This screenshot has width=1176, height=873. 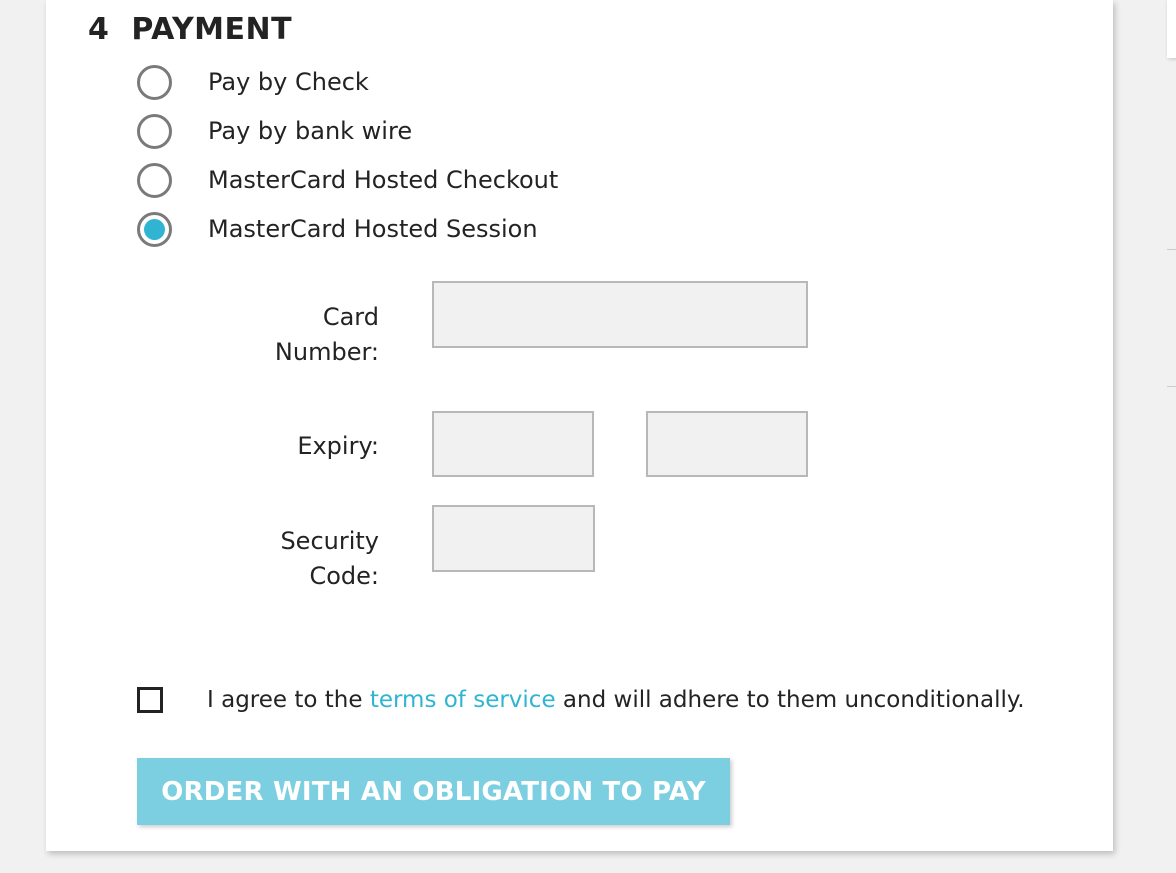 I want to click on payment-option-hosted-session: MasterCard Hosted Session, so click(x=337, y=229).